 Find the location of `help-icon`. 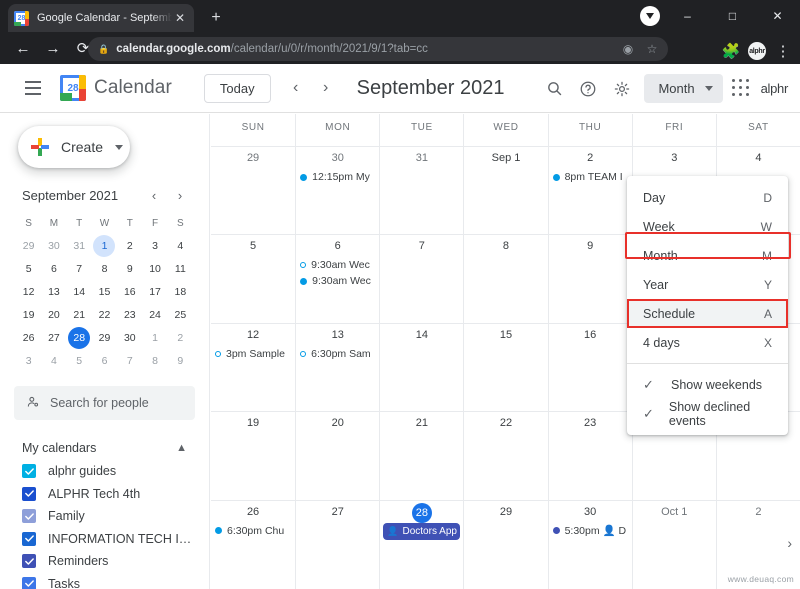

help-icon is located at coordinates (588, 89).